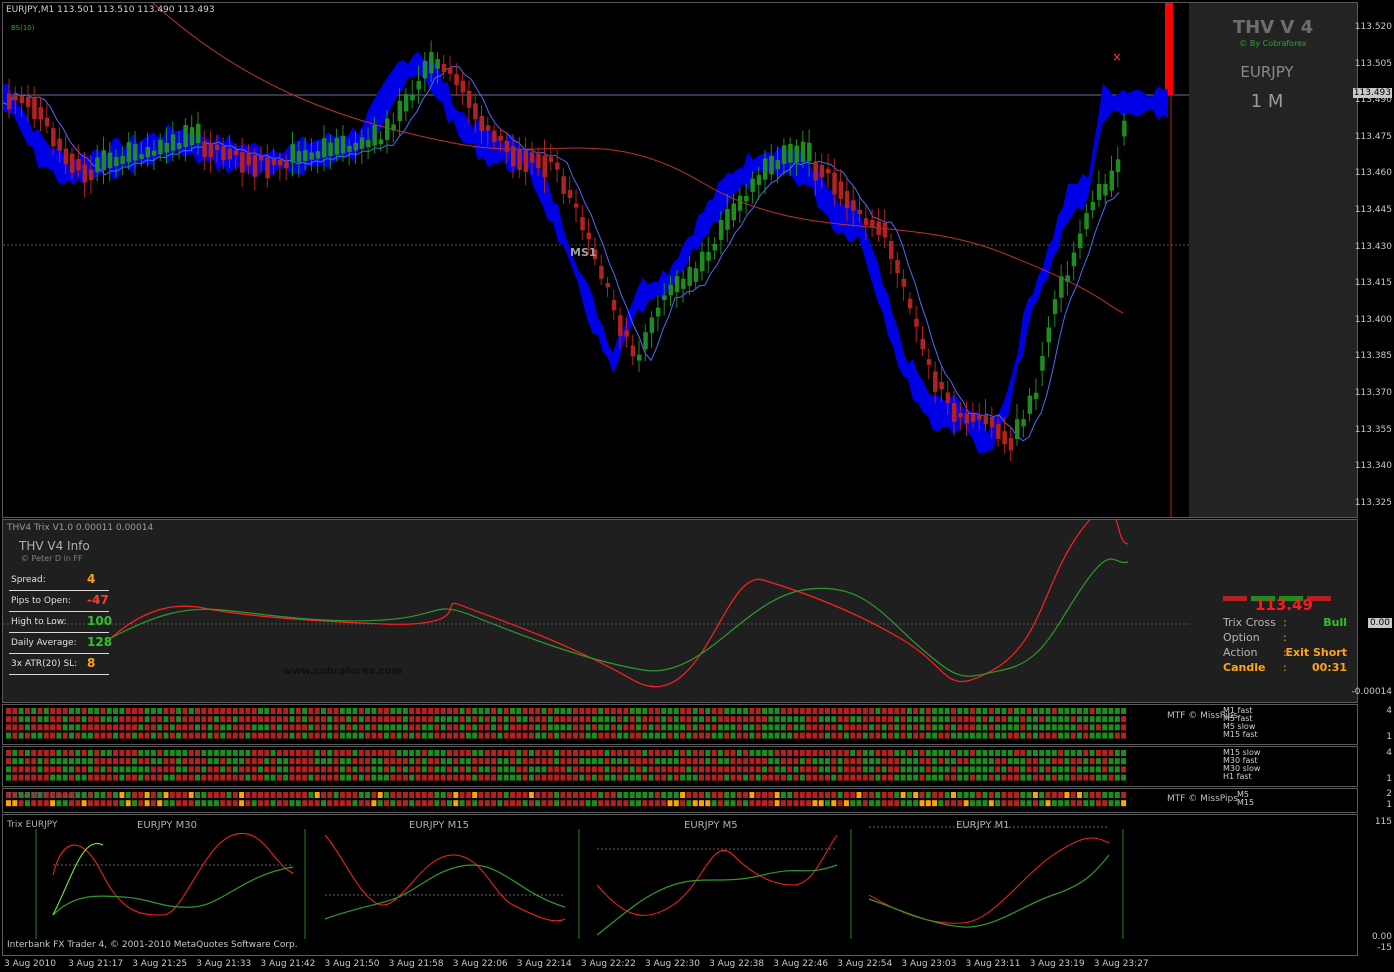 Image resolution: width=1394 pixels, height=972 pixels. I want to click on multi-trix-slow, so click(989, 891).